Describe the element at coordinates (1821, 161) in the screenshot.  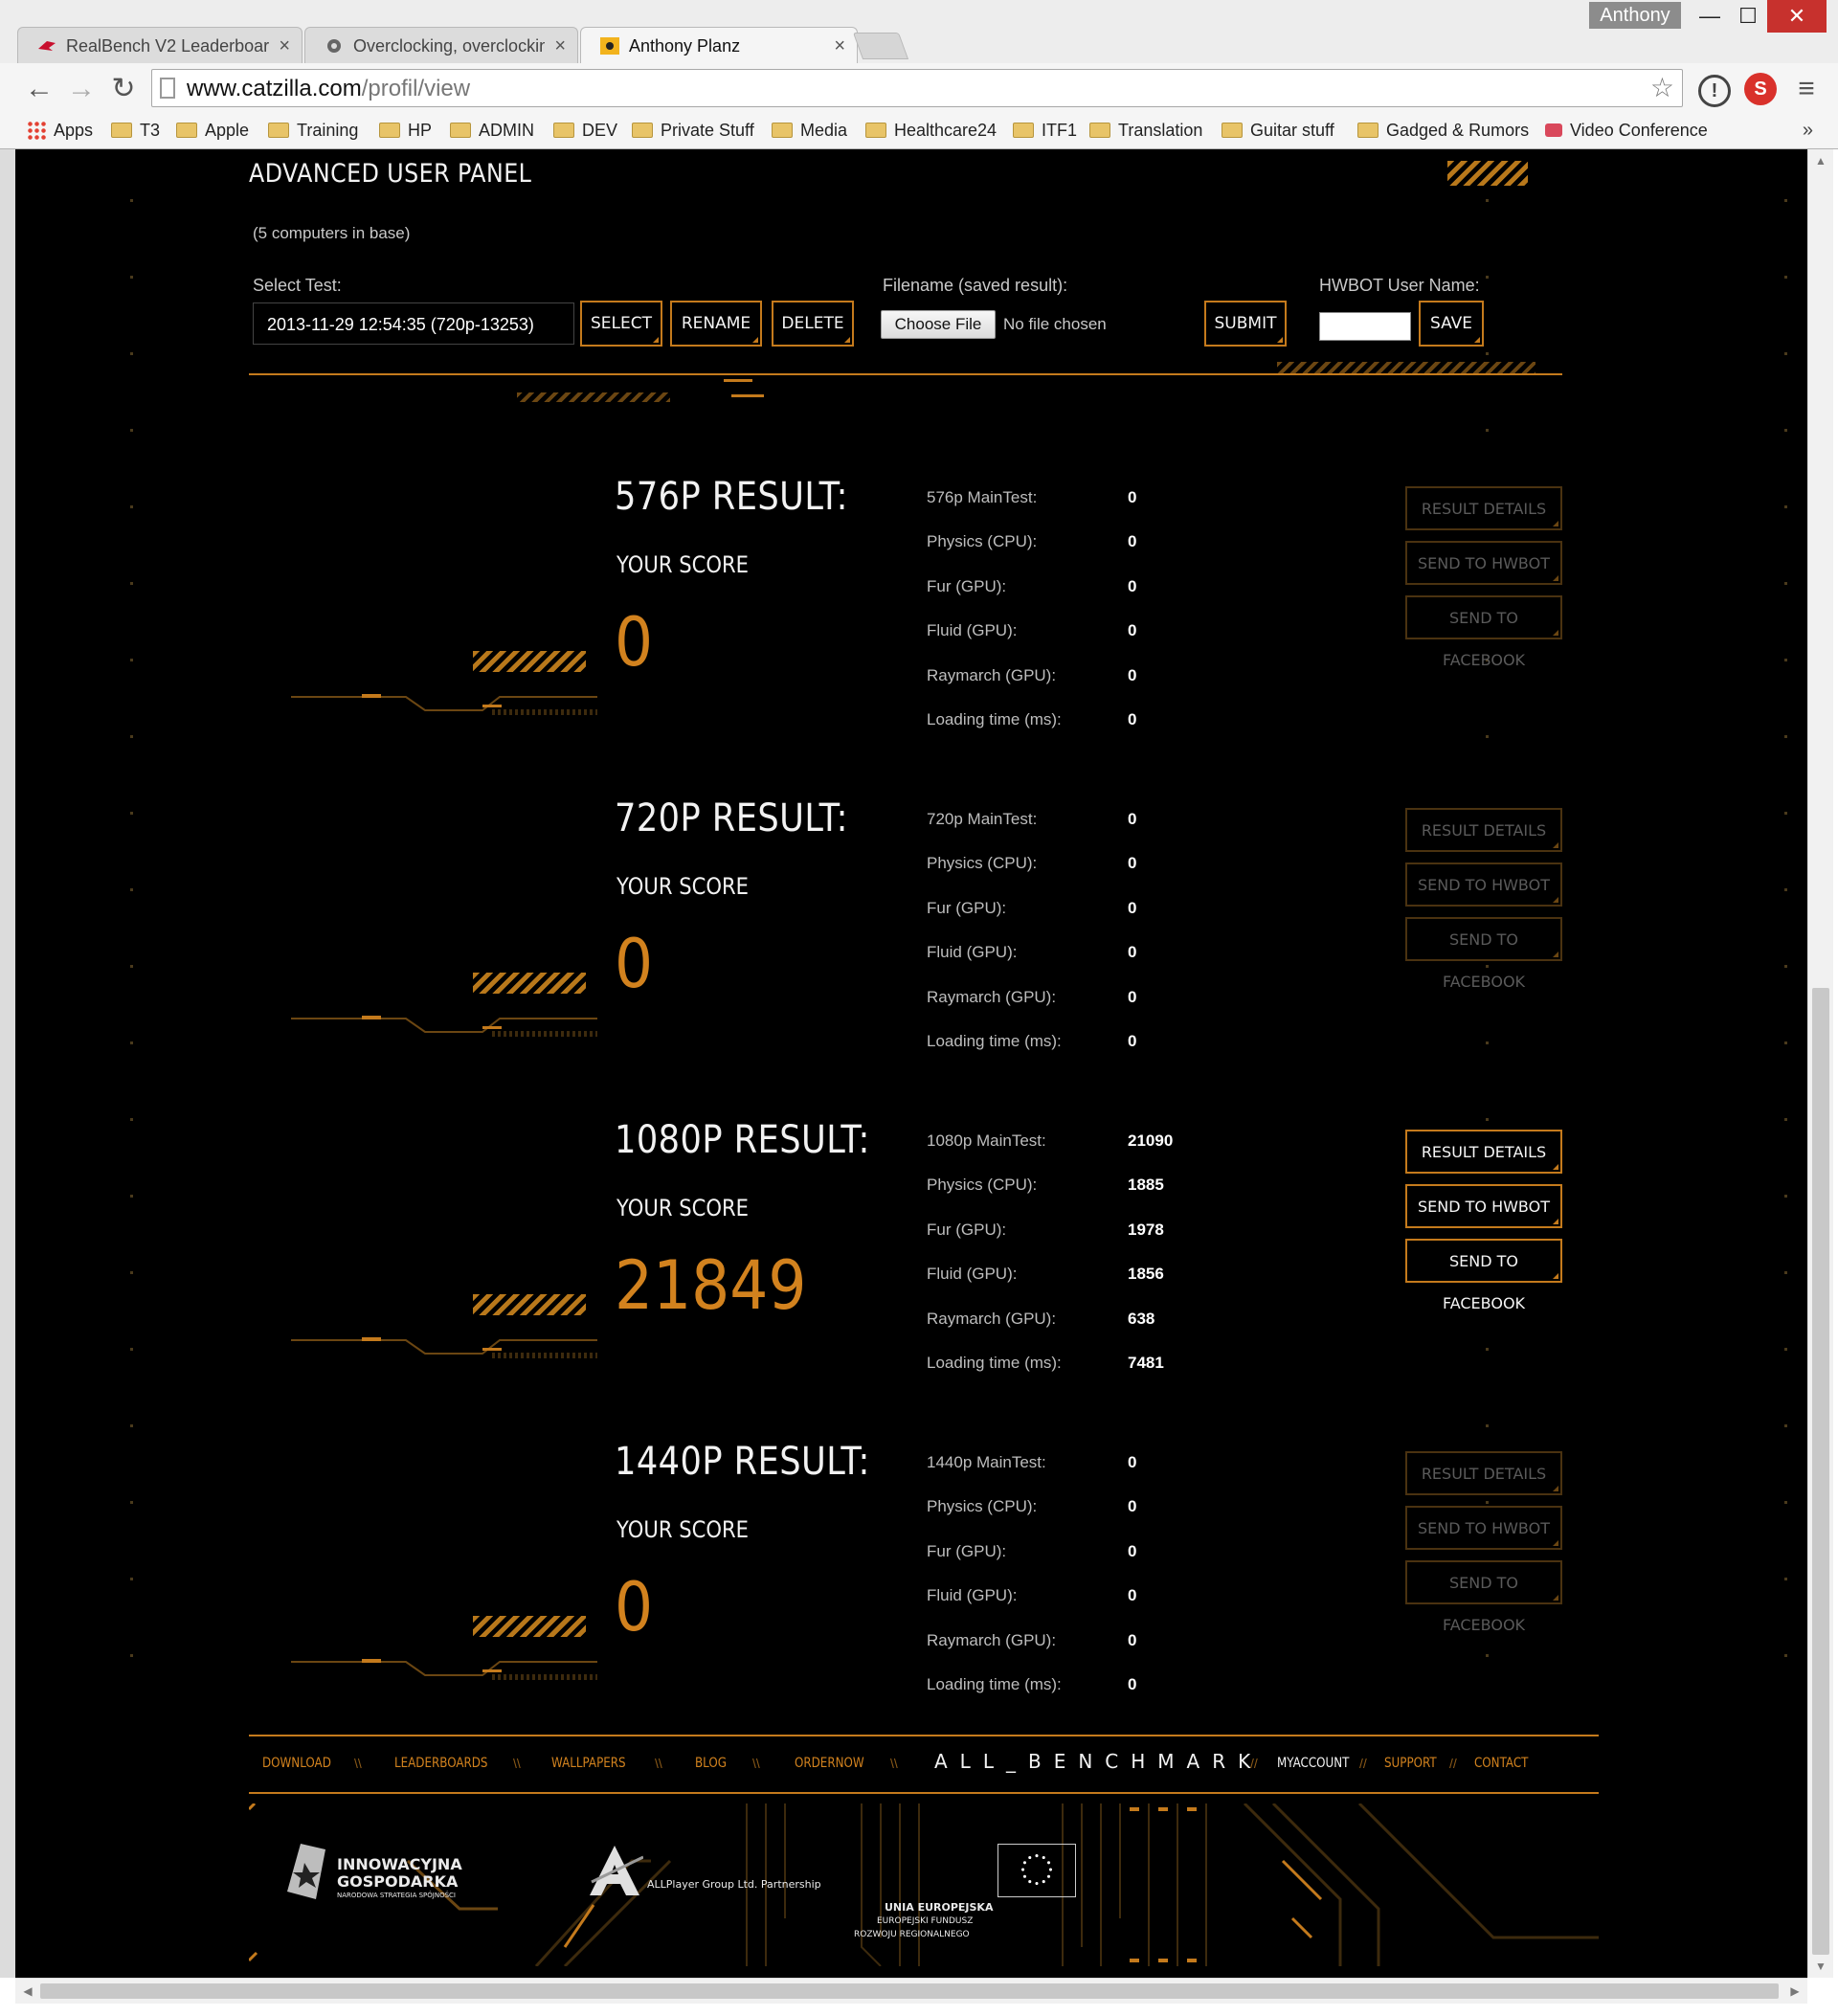
I see `scroll-up-icon: ▲` at that location.